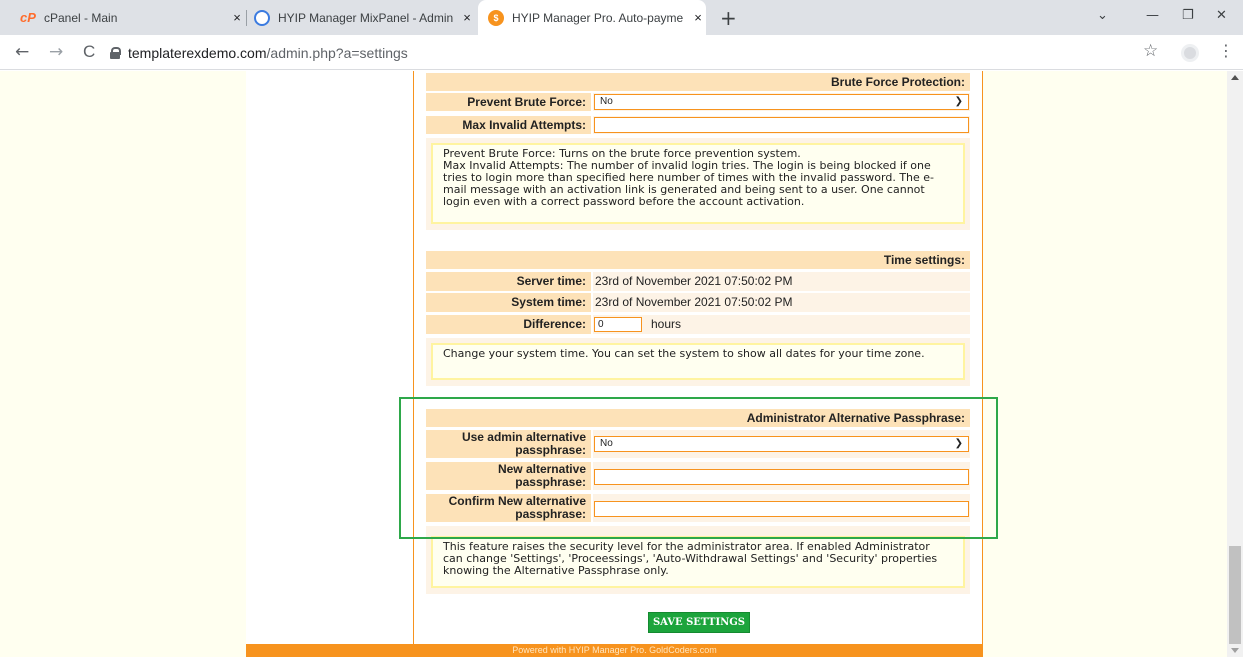 Image resolution: width=1243 pixels, height=657 pixels. What do you see at coordinates (1221, 15) in the screenshot?
I see `close-window-button: ✕` at bounding box center [1221, 15].